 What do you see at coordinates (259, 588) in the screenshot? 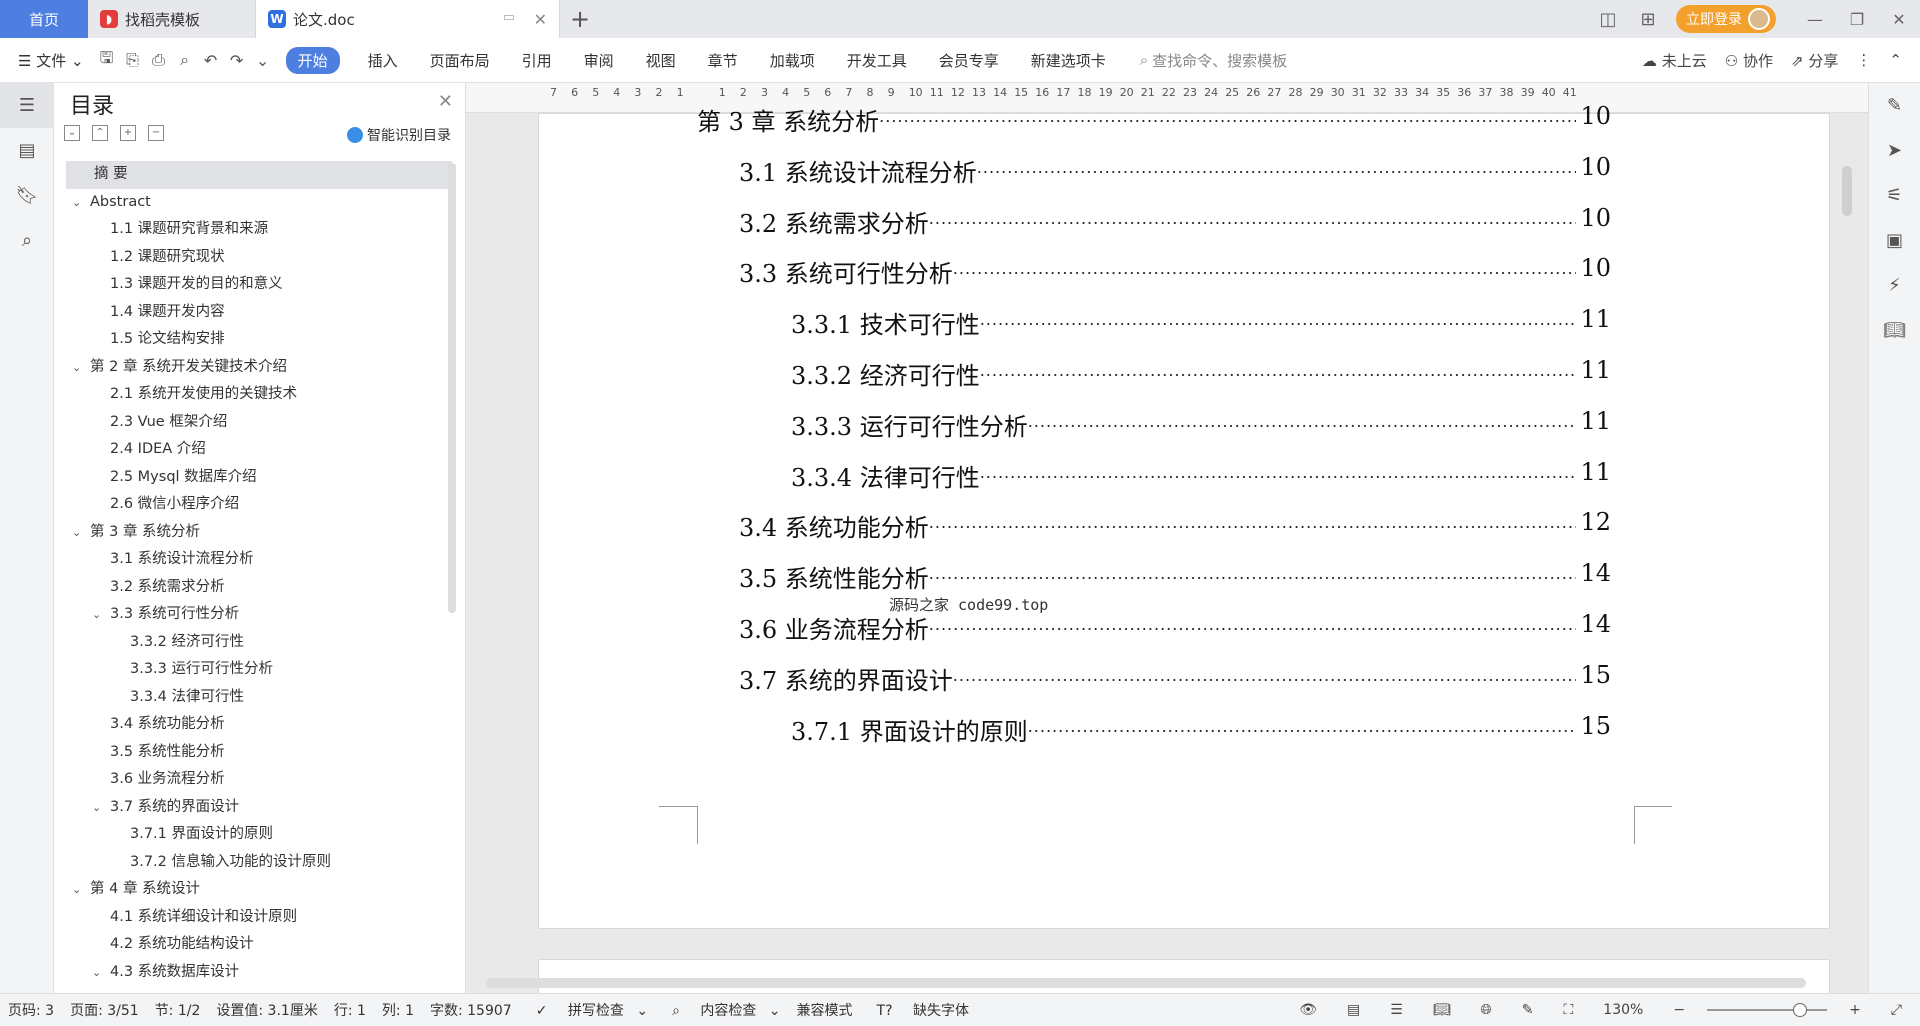
I see `toc-item: 3.2 系统需求分析` at bounding box center [259, 588].